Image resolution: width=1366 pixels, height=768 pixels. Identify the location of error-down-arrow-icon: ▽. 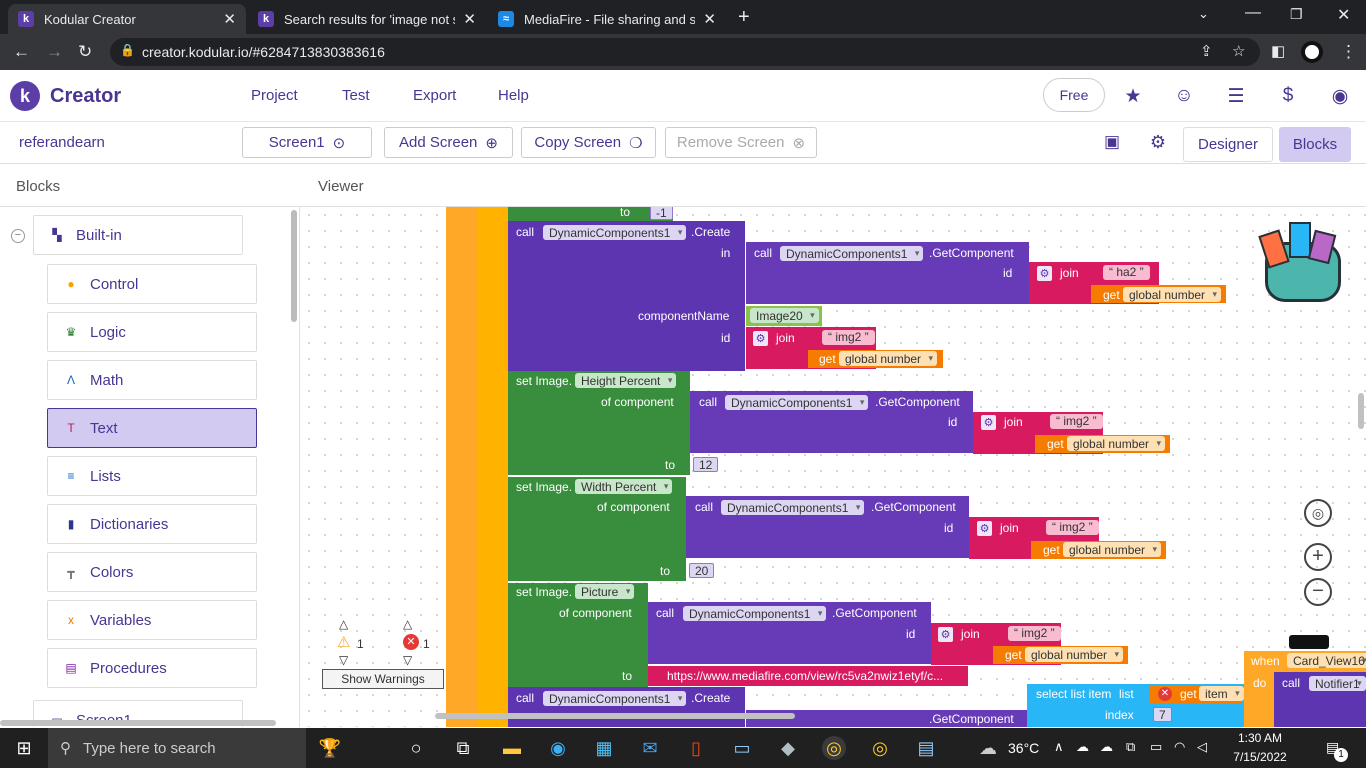
(407, 660).